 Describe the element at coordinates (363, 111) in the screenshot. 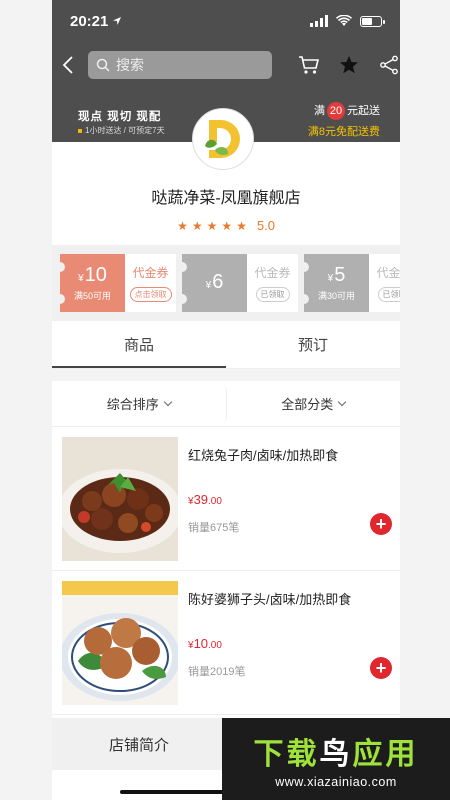

I see `min-order-suffix: 元起送` at that location.